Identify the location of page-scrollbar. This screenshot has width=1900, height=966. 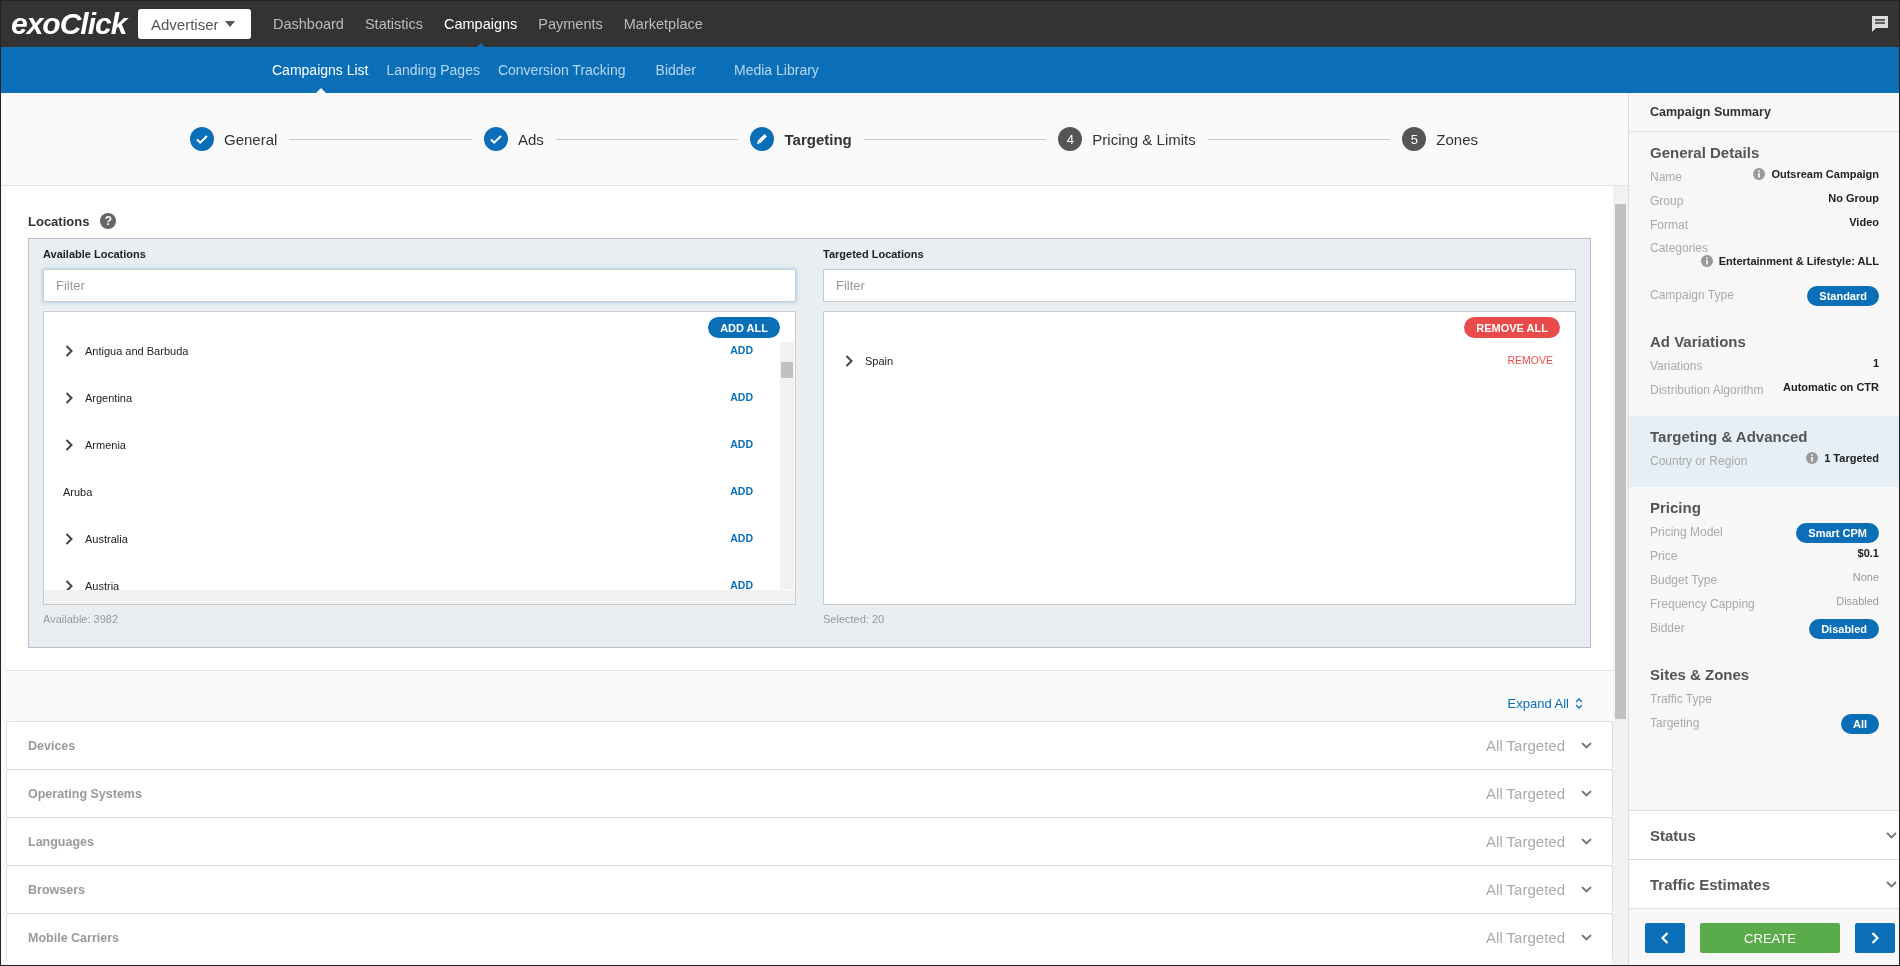
(1620, 575).